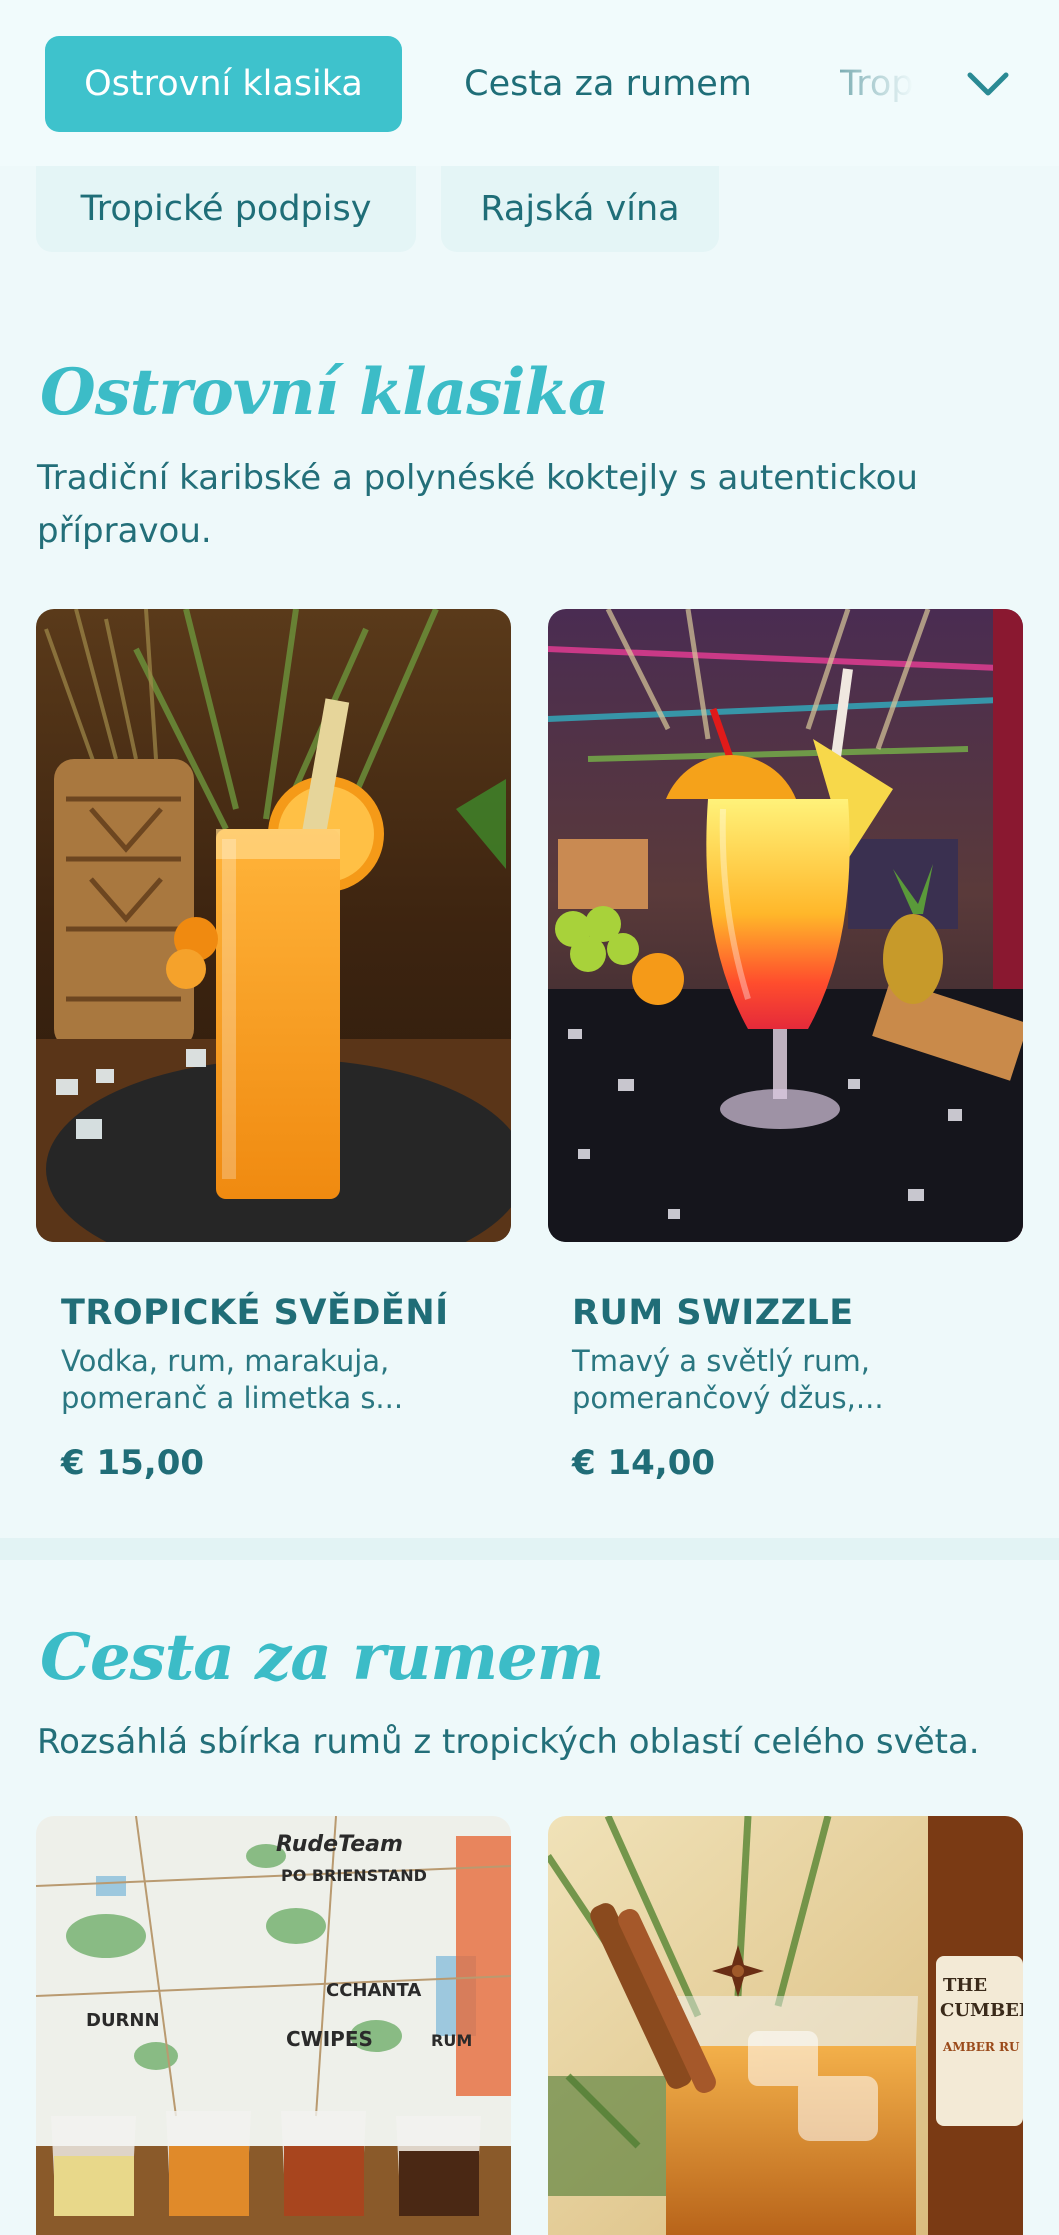 This screenshot has width=1059, height=2235. I want to click on drink-image-rum-old-fashioned: THE CUMBERO AMBER RU, so click(785, 2025).